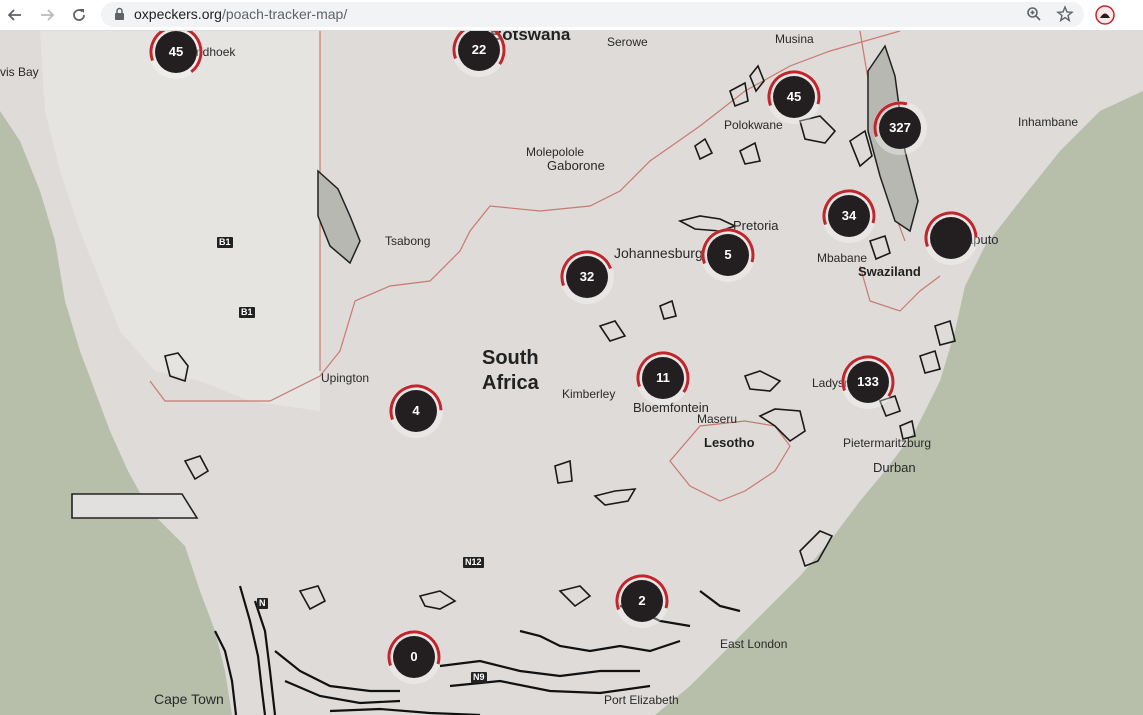 The width and height of the screenshot is (1143, 715). Describe the element at coordinates (754, 644) in the screenshot. I see `city-east-london: East London` at that location.